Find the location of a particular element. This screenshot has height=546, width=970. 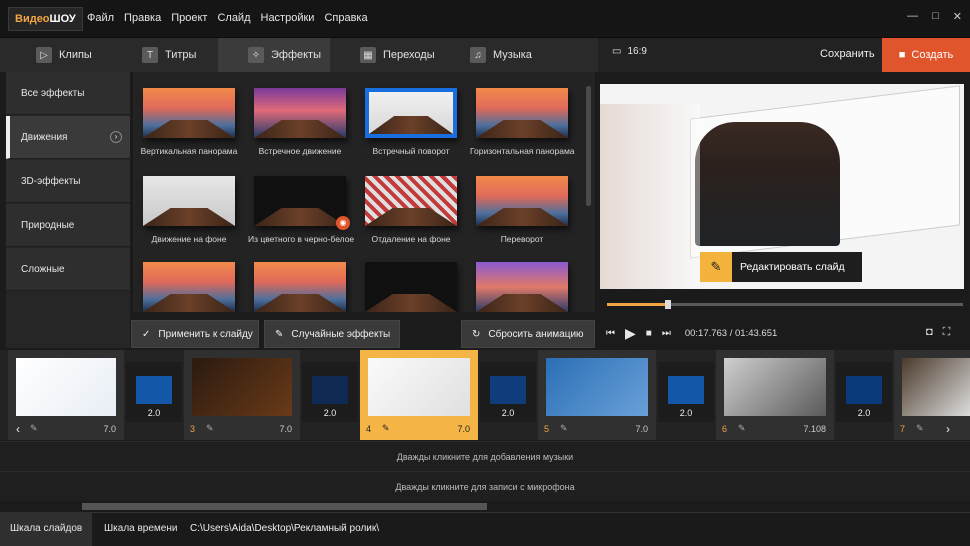

effect-counter-motion: Встречное движение is located at coordinates (300, 122).